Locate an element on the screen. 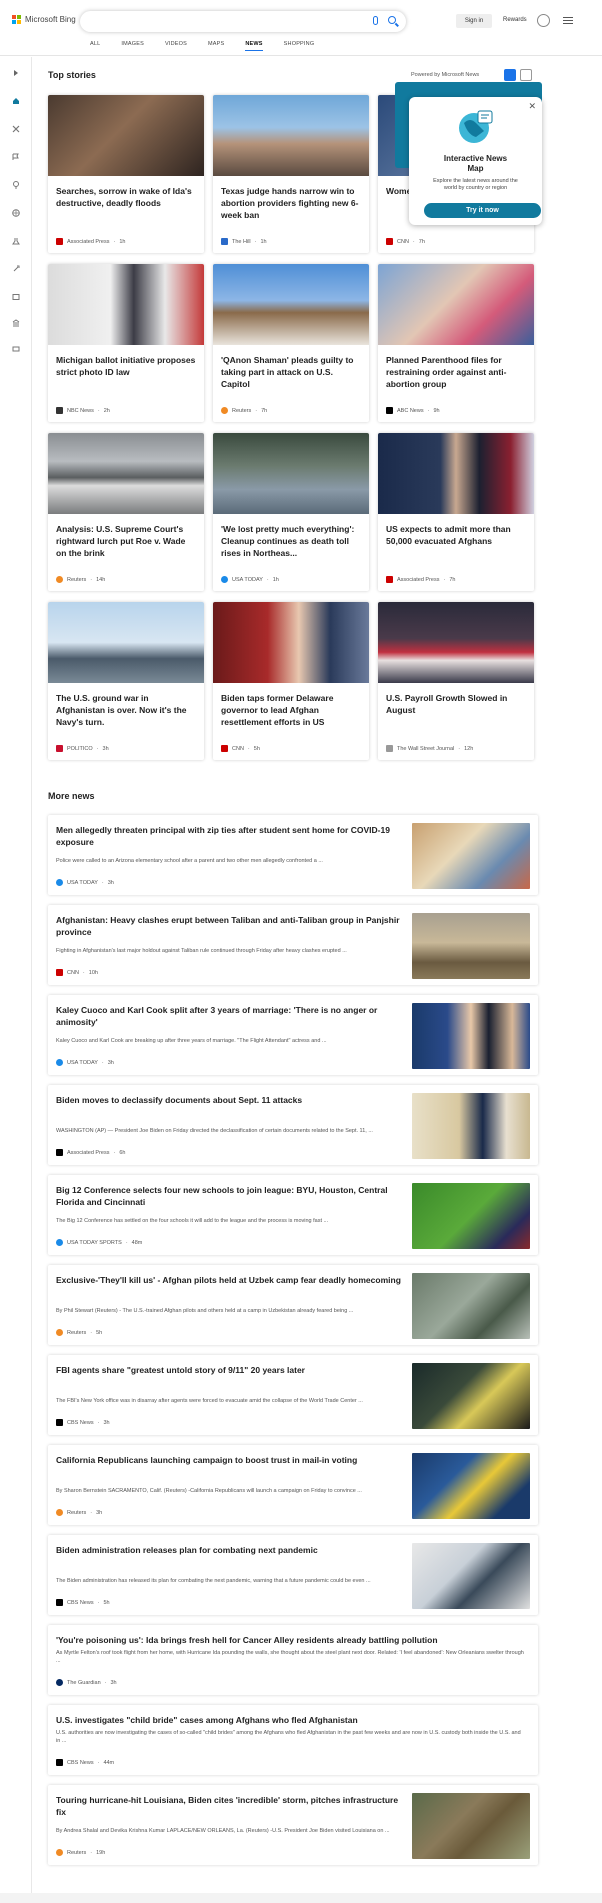 The width and height of the screenshot is (602, 1903). search-input is located at coordinates (243, 21).